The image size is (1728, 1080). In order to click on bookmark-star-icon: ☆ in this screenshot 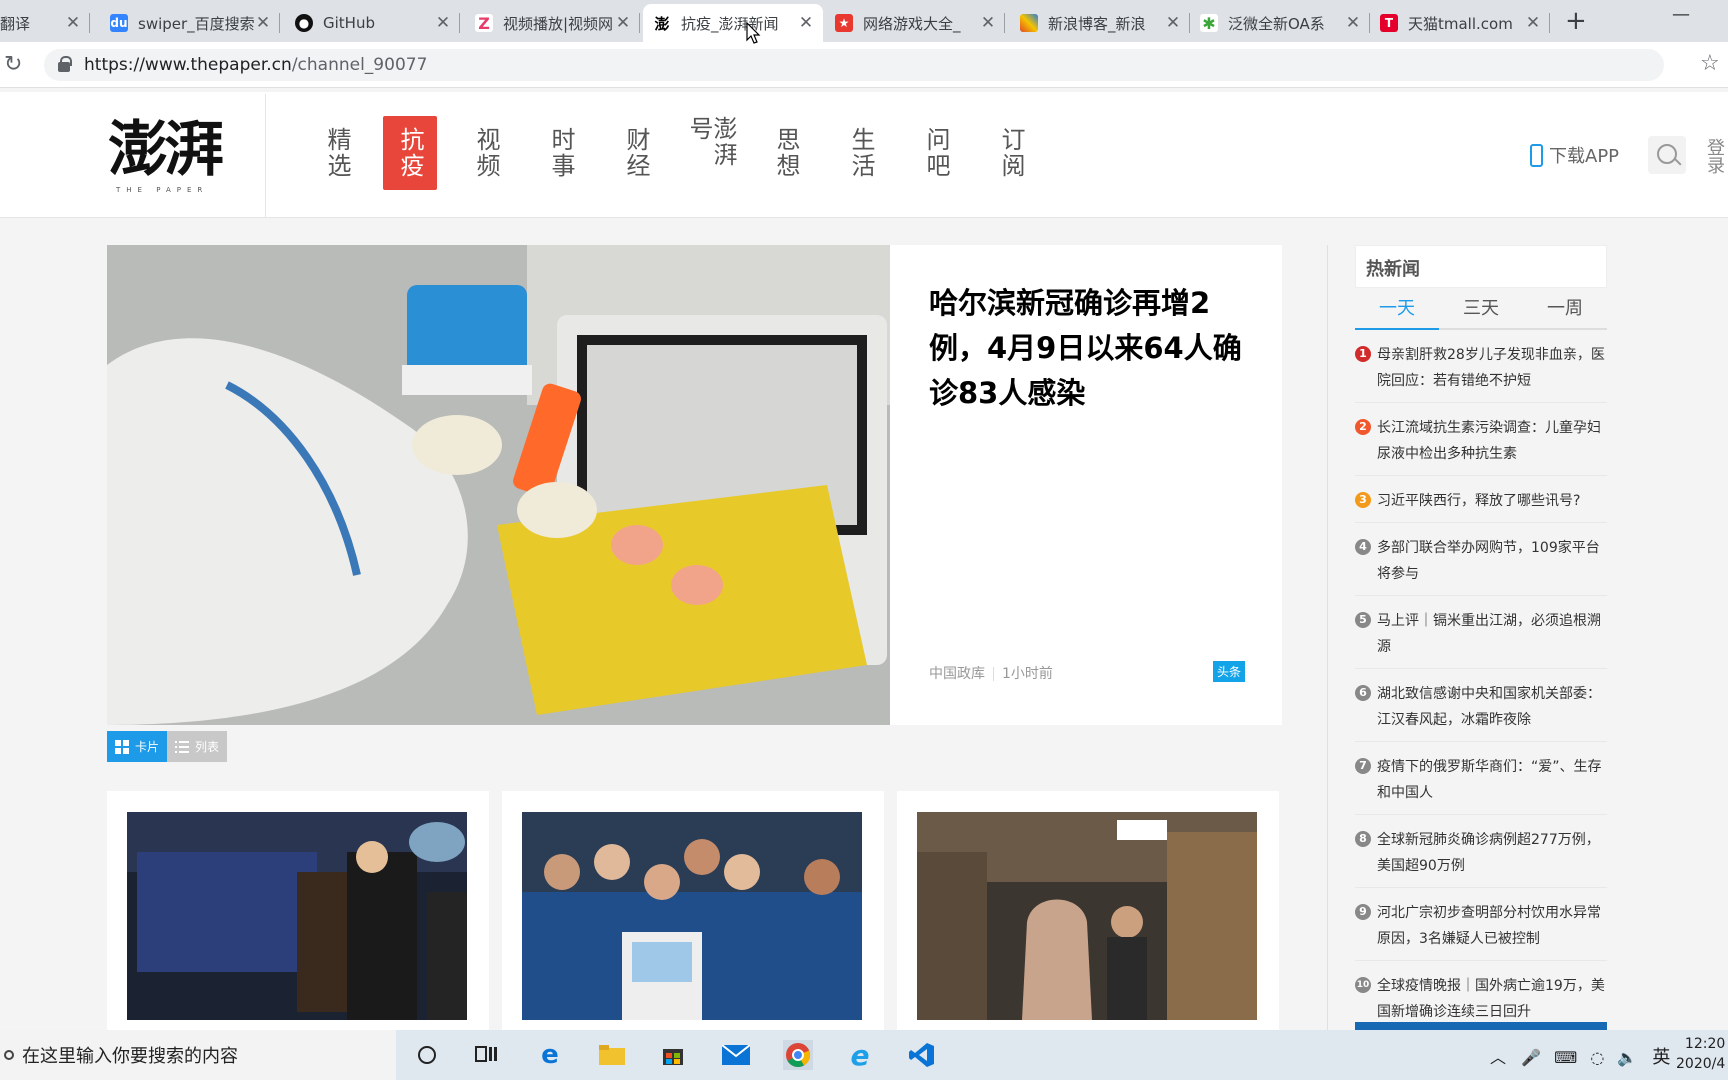, I will do `click(1710, 63)`.